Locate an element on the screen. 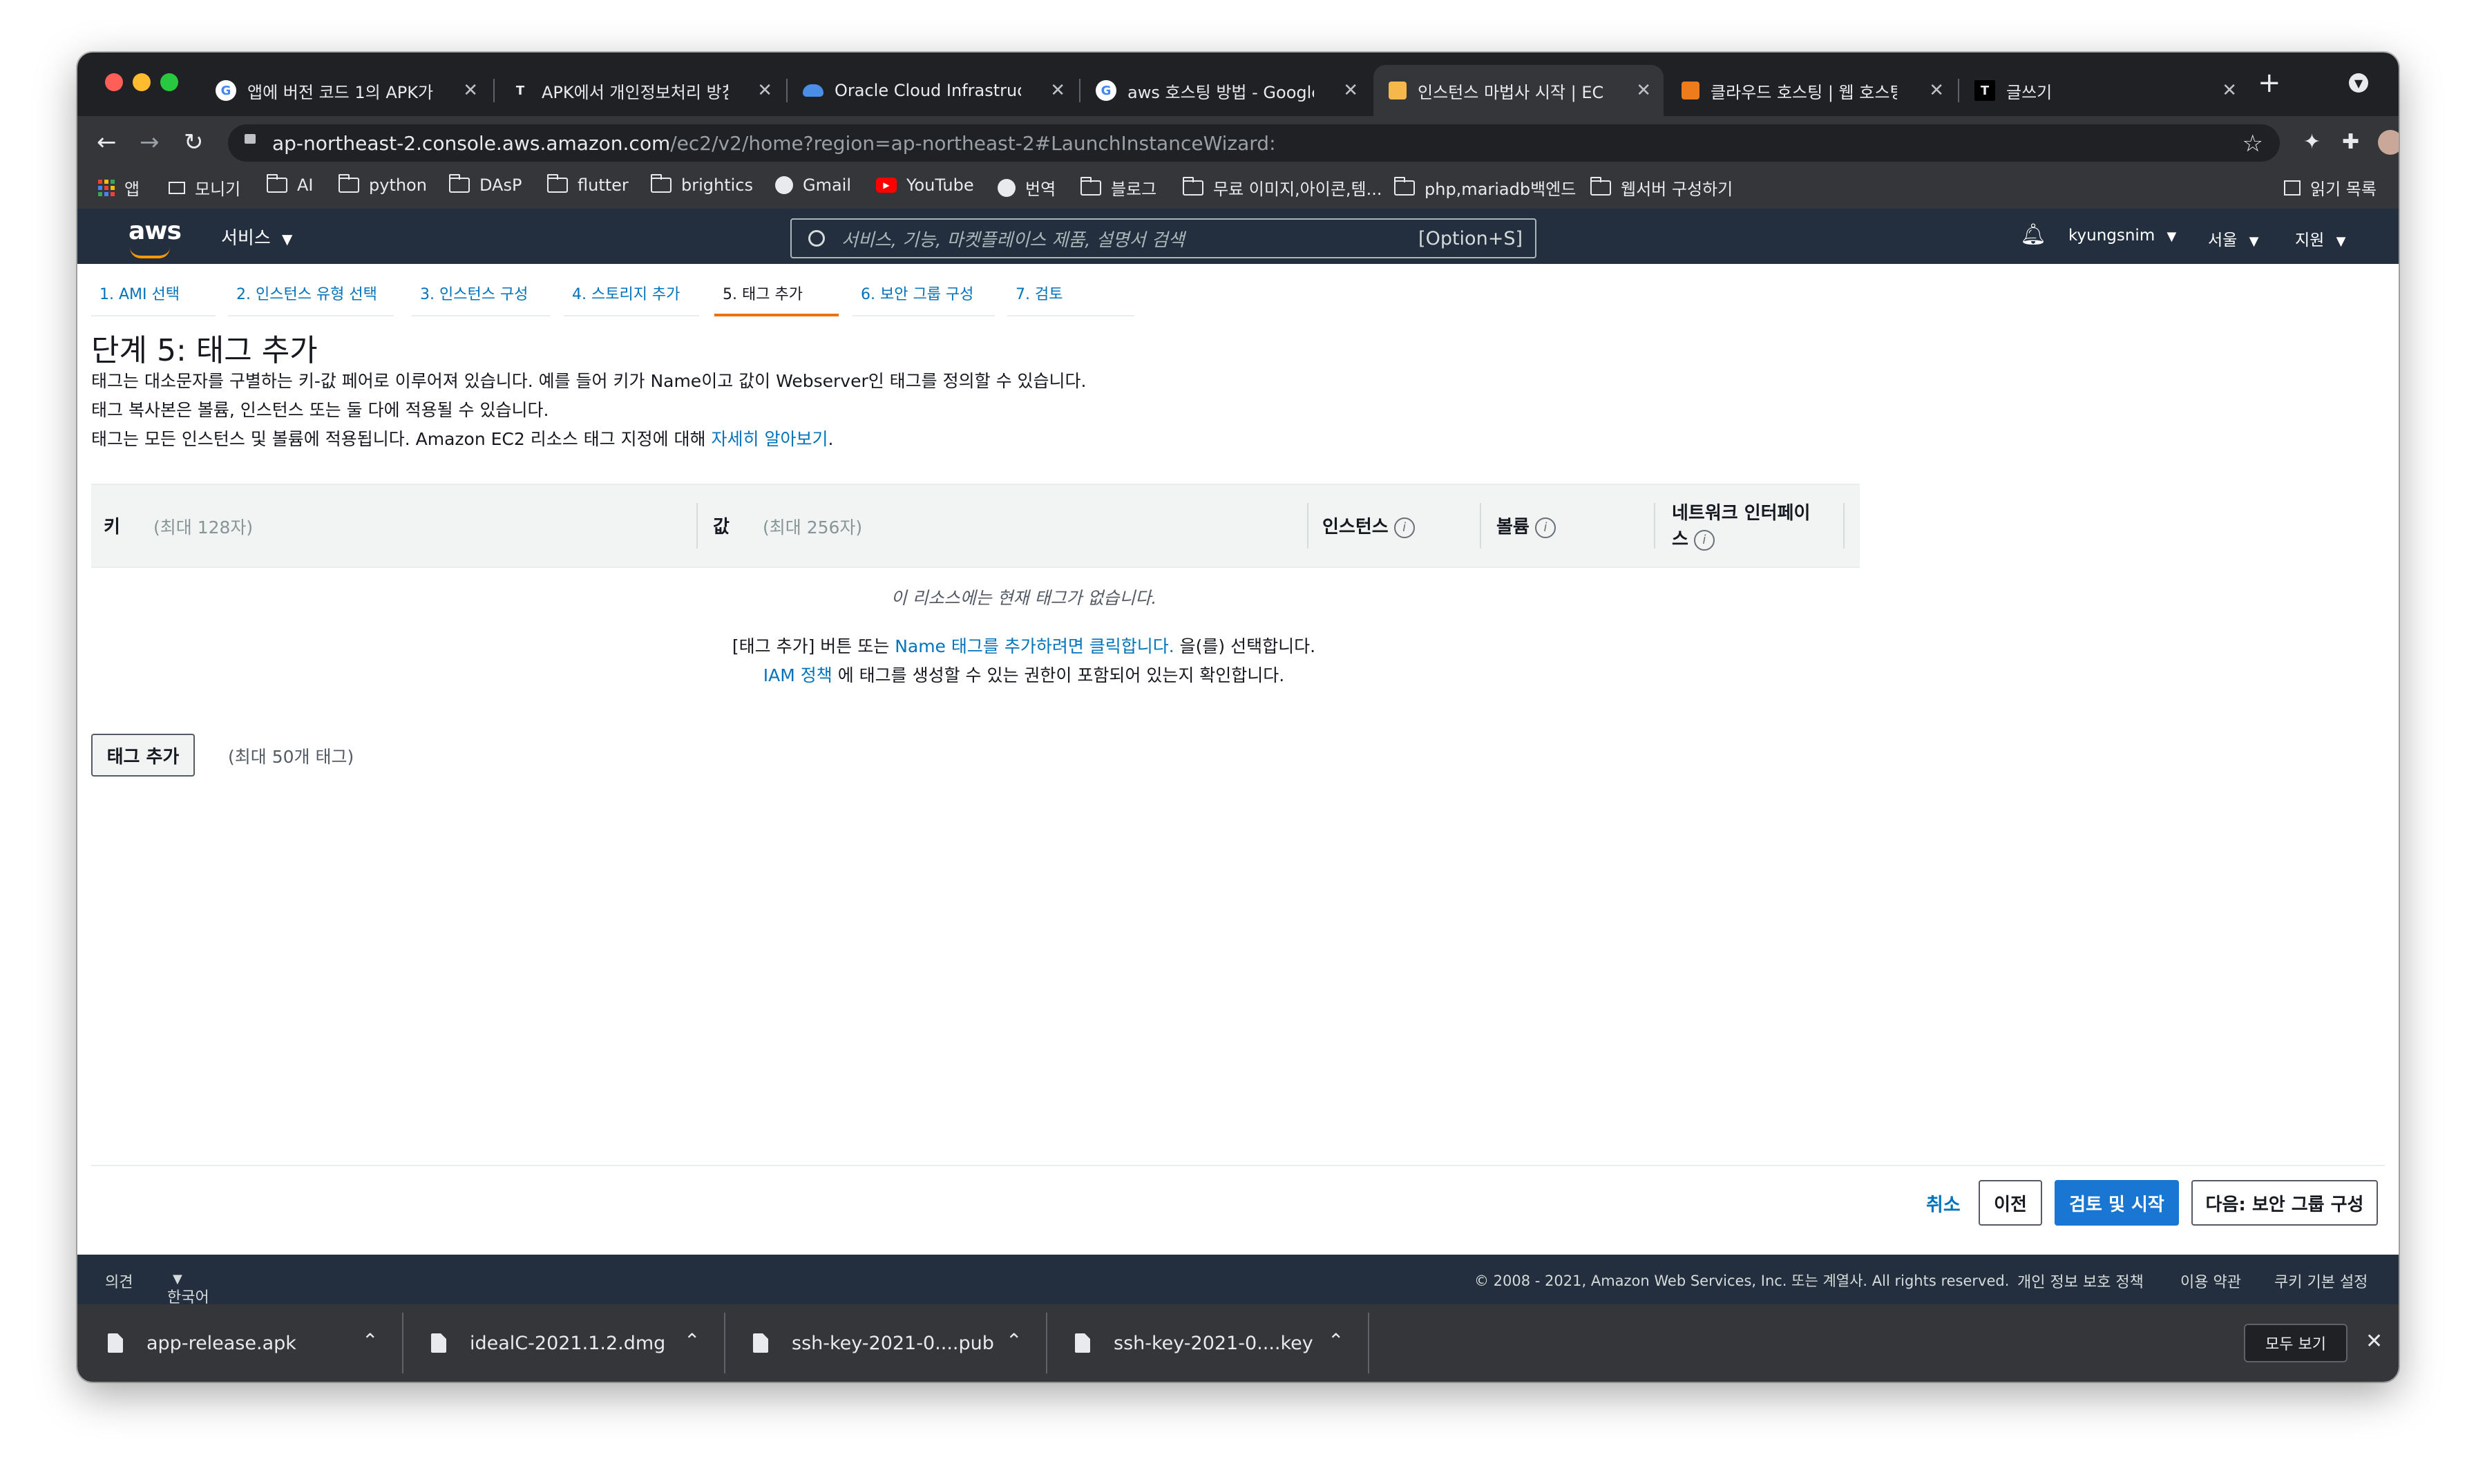 Image resolution: width=2476 pixels, height=1484 pixels. terms-link: 이용 약관 is located at coordinates (2210, 1281).